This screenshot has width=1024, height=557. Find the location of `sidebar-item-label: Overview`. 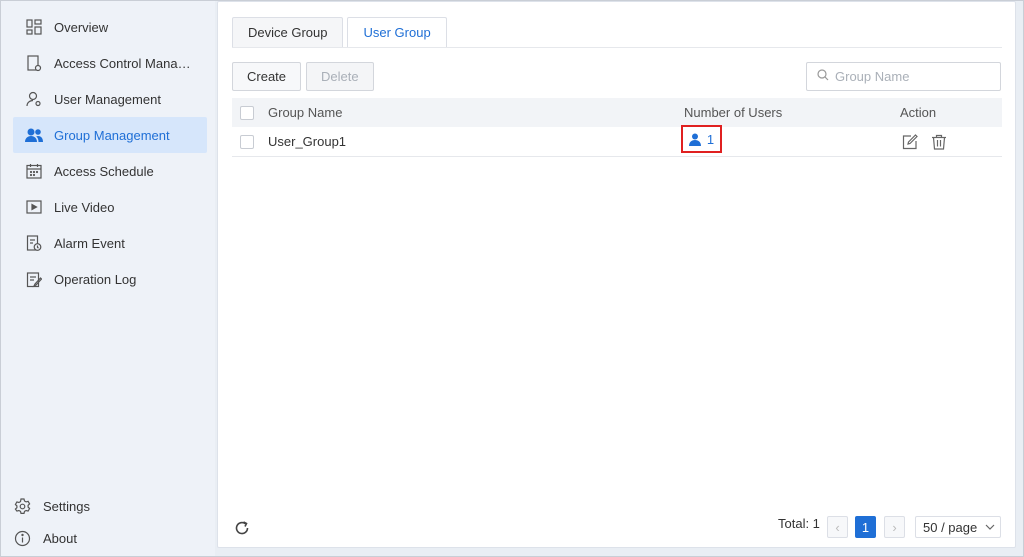

sidebar-item-label: Overview is located at coordinates (81, 27).